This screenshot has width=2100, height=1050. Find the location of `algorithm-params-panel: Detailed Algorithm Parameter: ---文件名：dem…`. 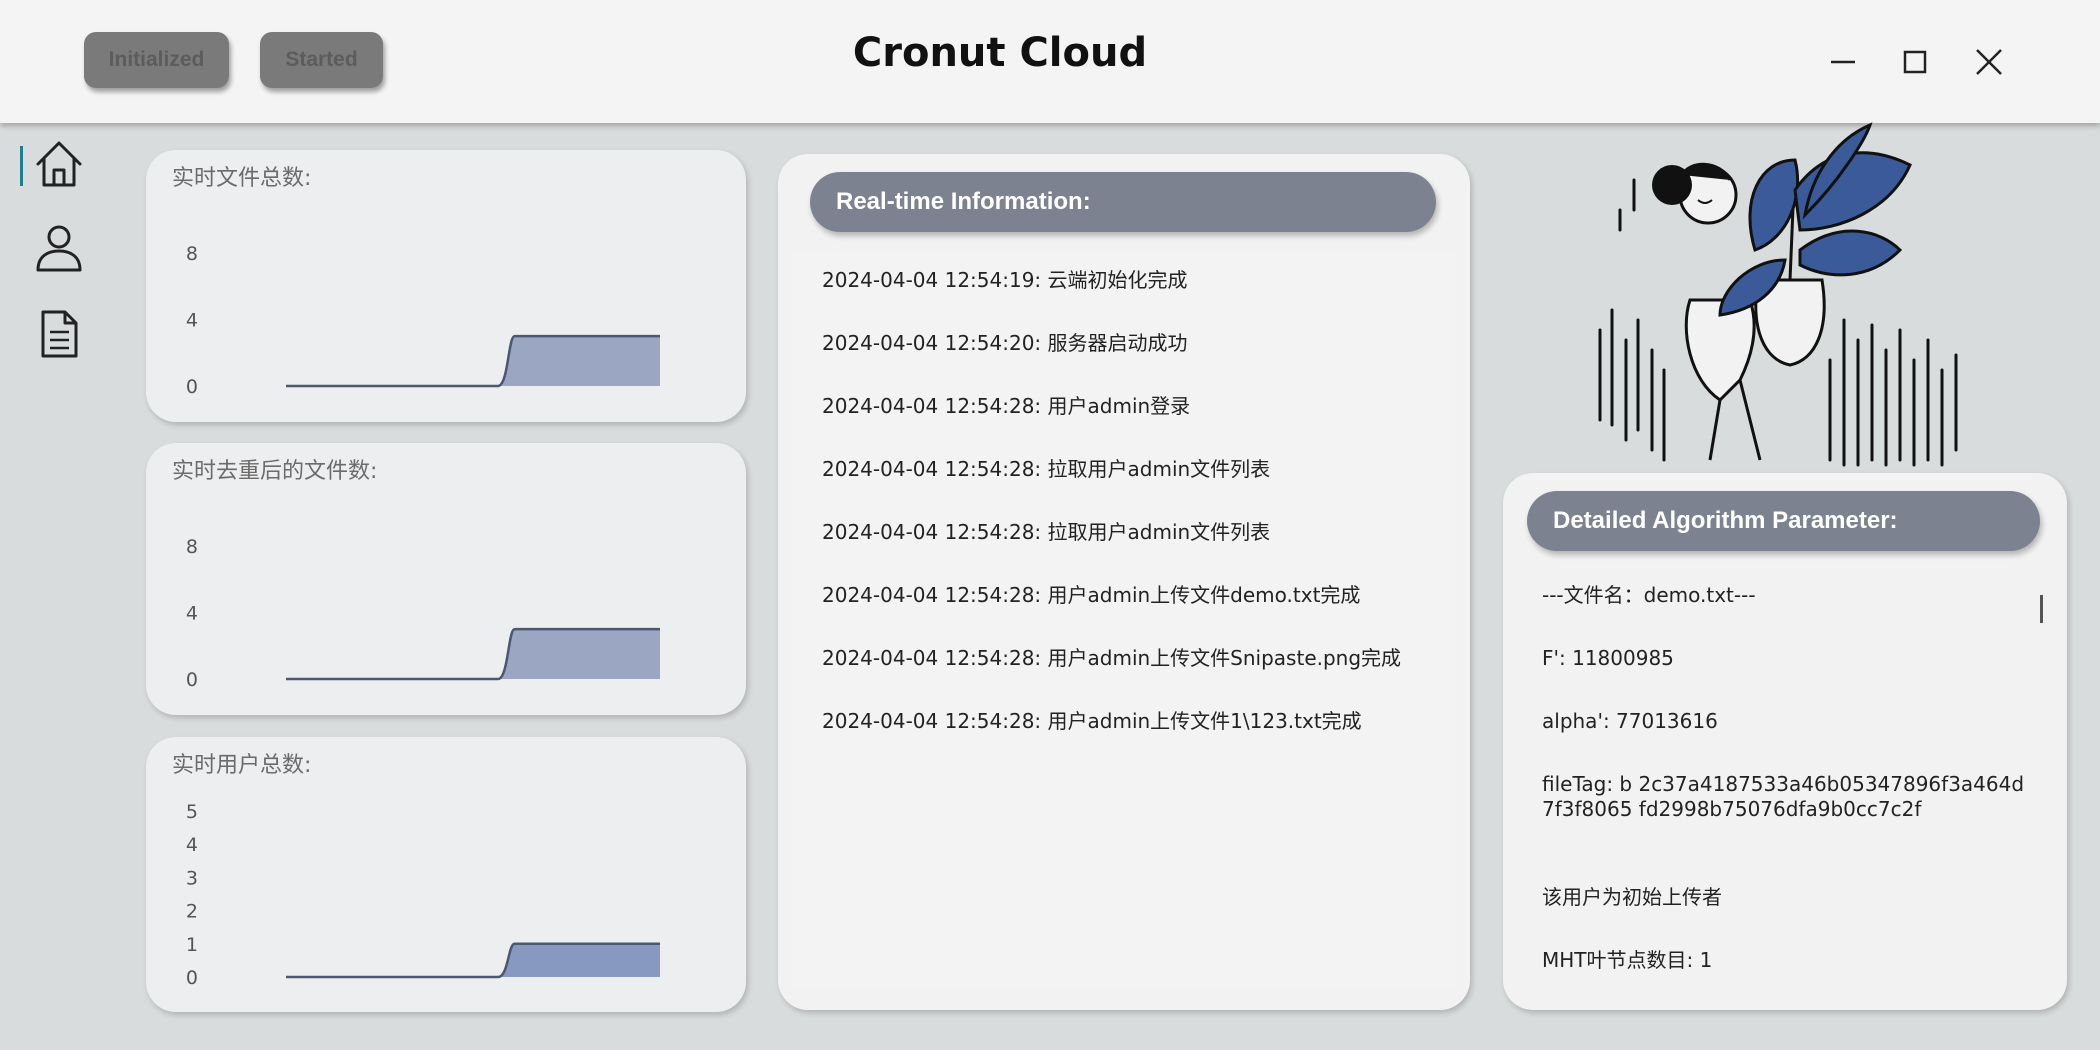

algorithm-params-panel: Detailed Algorithm Parameter: ---文件名：dem… is located at coordinates (1785, 741).